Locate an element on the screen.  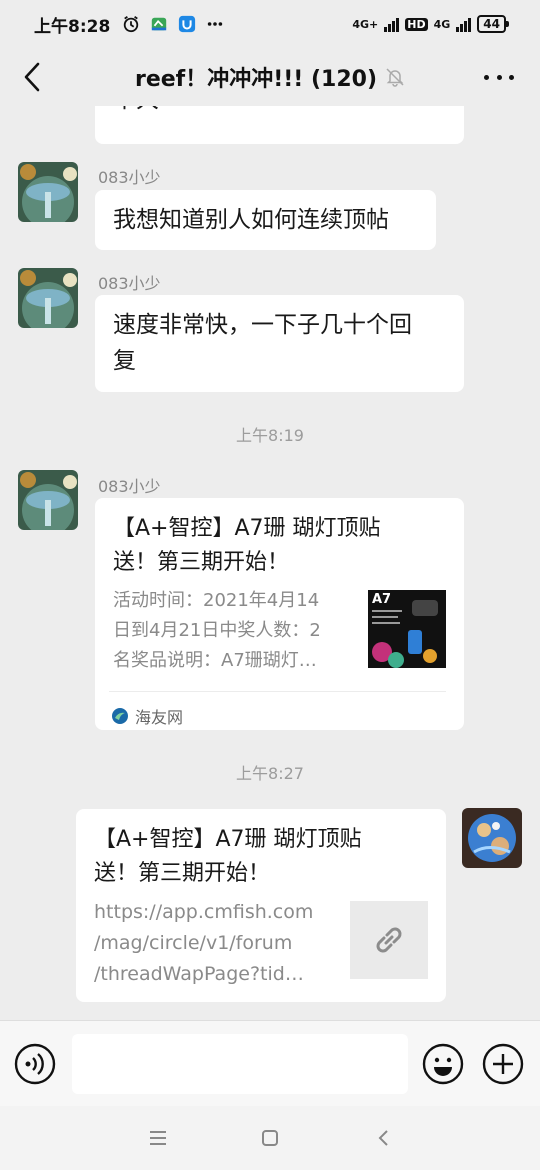
message-bubble-partial: 不大 is located at coordinates (279, 125).